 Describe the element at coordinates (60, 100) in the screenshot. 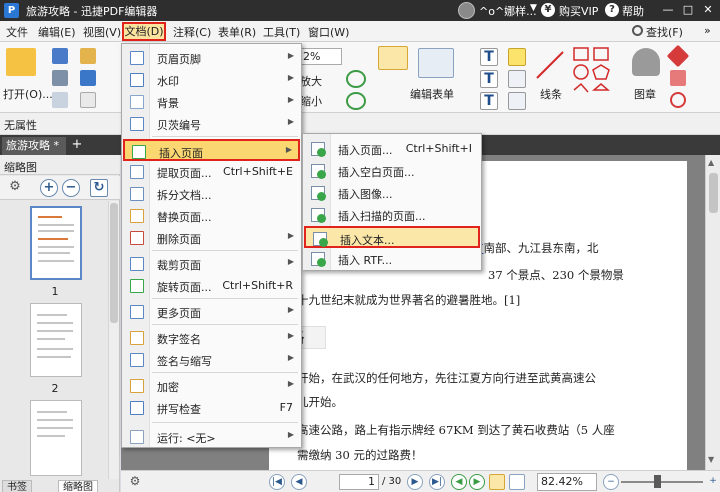

I see `properties-icon` at that location.